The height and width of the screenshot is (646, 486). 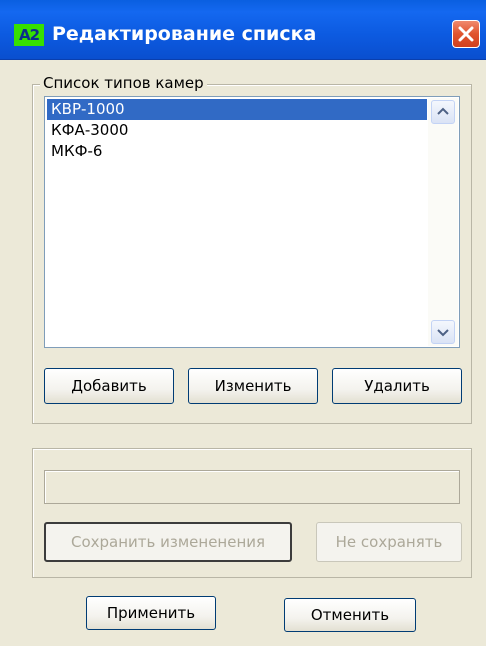 I want to click on title-bar: A2 Редактирование списка, so click(x=243, y=30).